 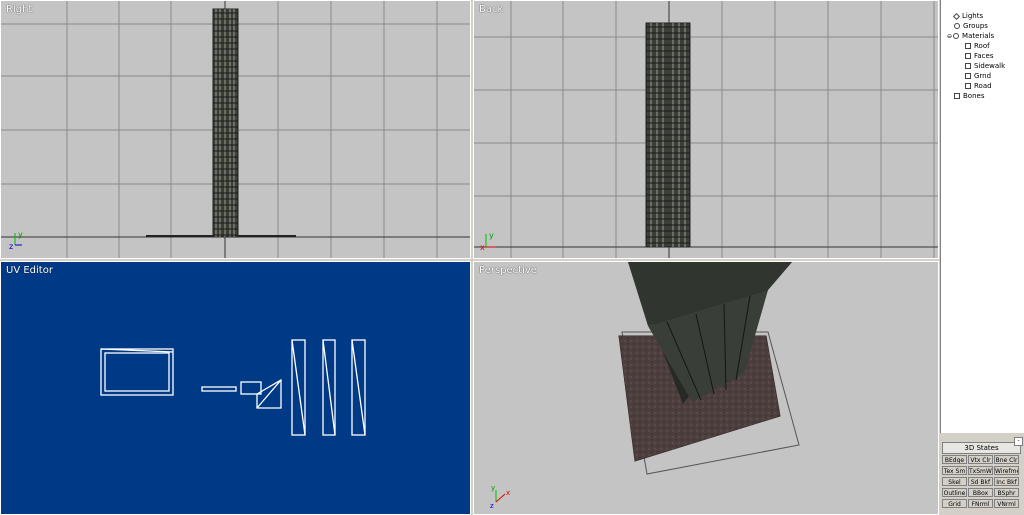 I want to click on state-toggle-button: Skel, so click(x=954, y=481).